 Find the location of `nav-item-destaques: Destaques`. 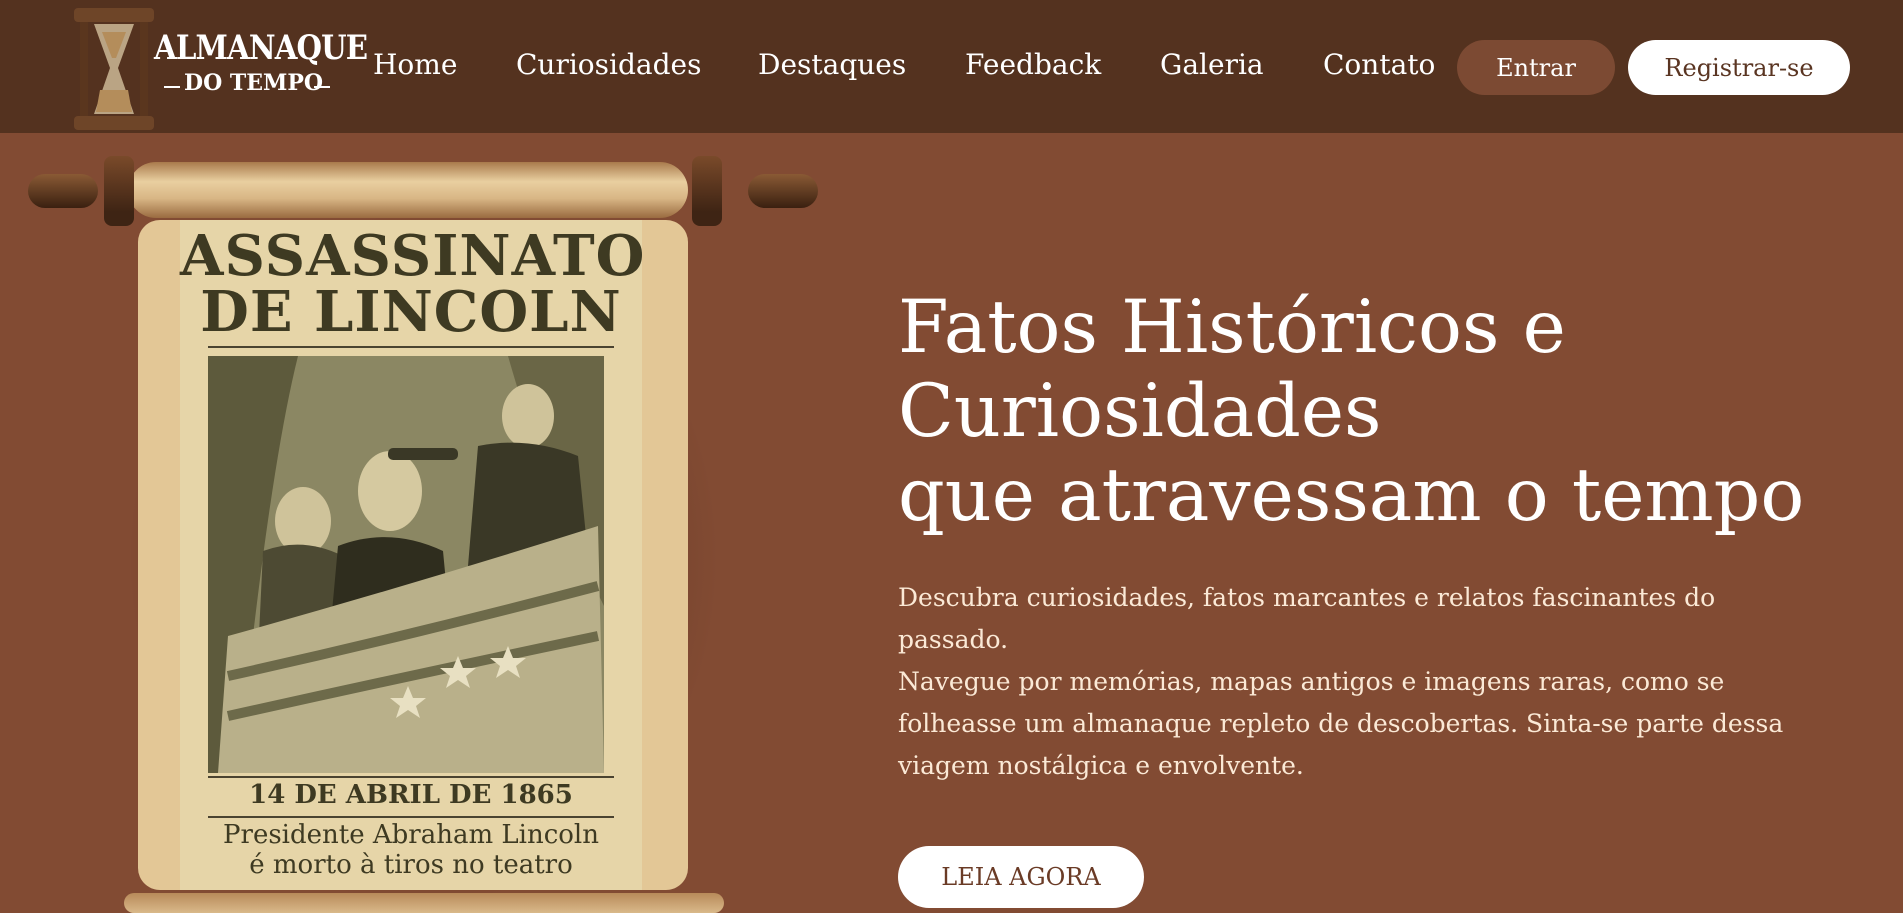

nav-item-destaques: Destaques is located at coordinates (832, 64).